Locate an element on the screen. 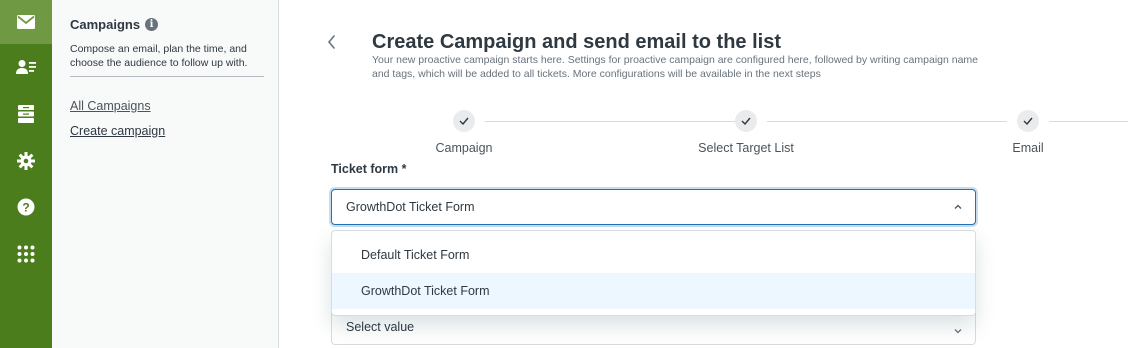  step-1-label: Campaign is located at coordinates (464, 148).